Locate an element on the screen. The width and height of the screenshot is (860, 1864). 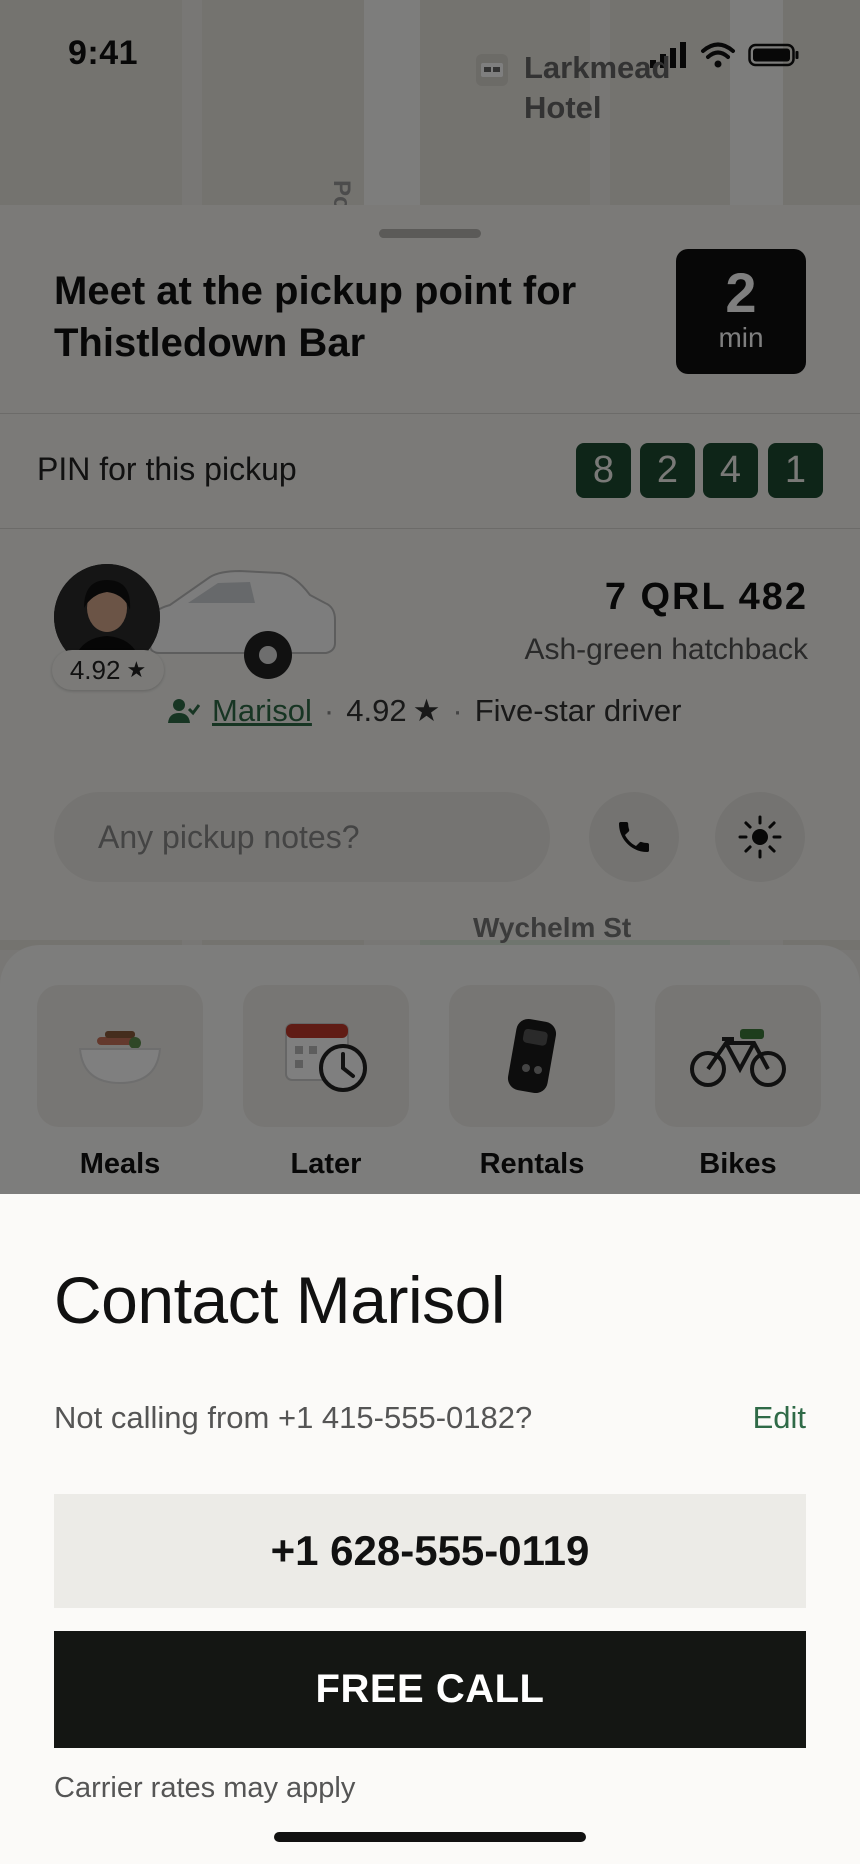
driver-phone-number: +1 628-555-0119 is located at coordinates (430, 1551).